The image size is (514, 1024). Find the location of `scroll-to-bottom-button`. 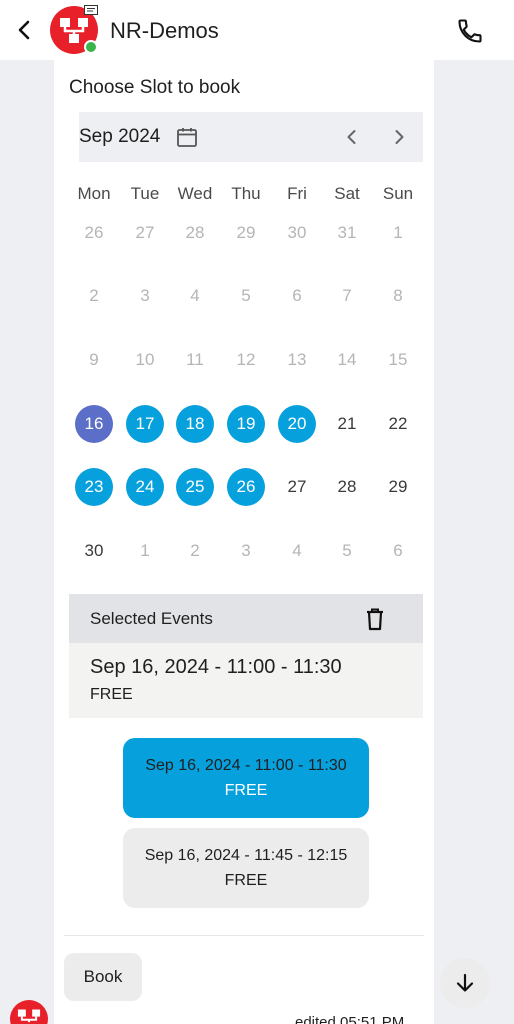

scroll-to-bottom-button is located at coordinates (465, 983).